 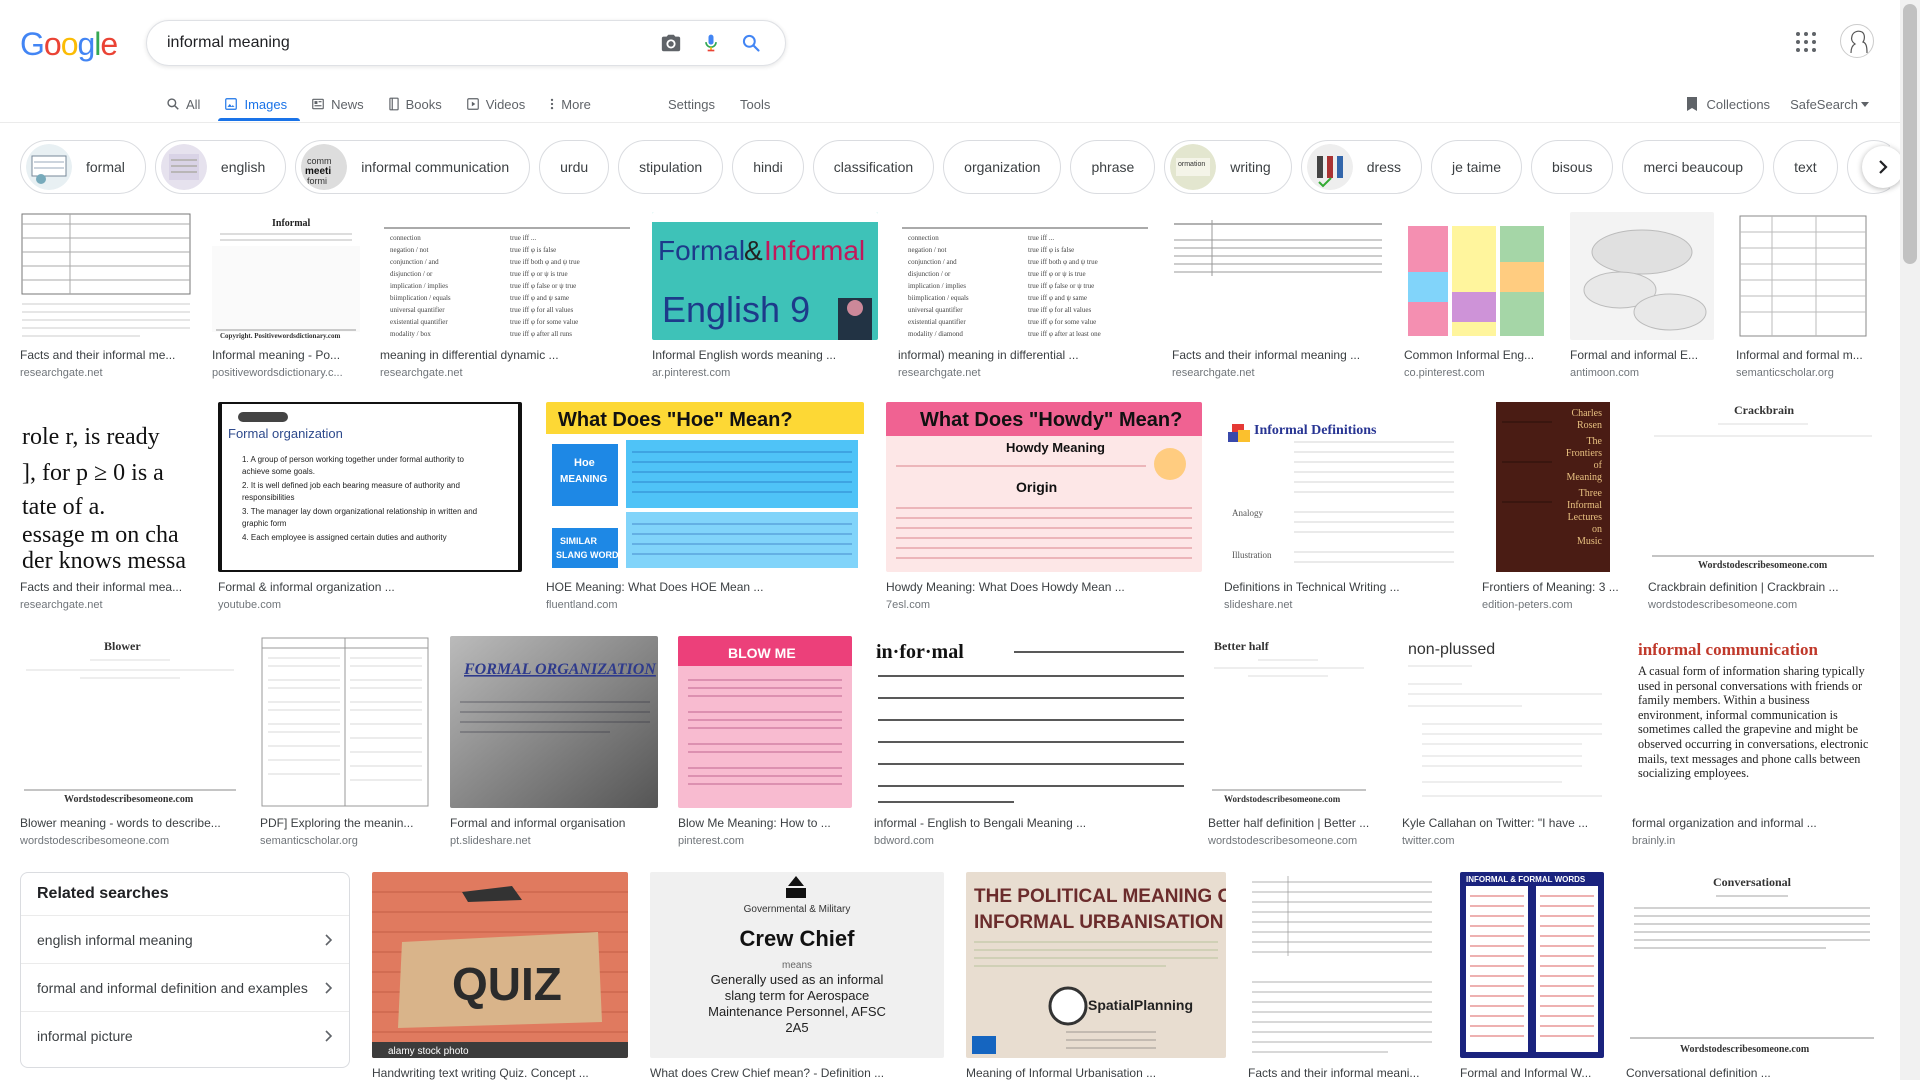 I want to click on chip-urdu: urdu, so click(x=574, y=167).